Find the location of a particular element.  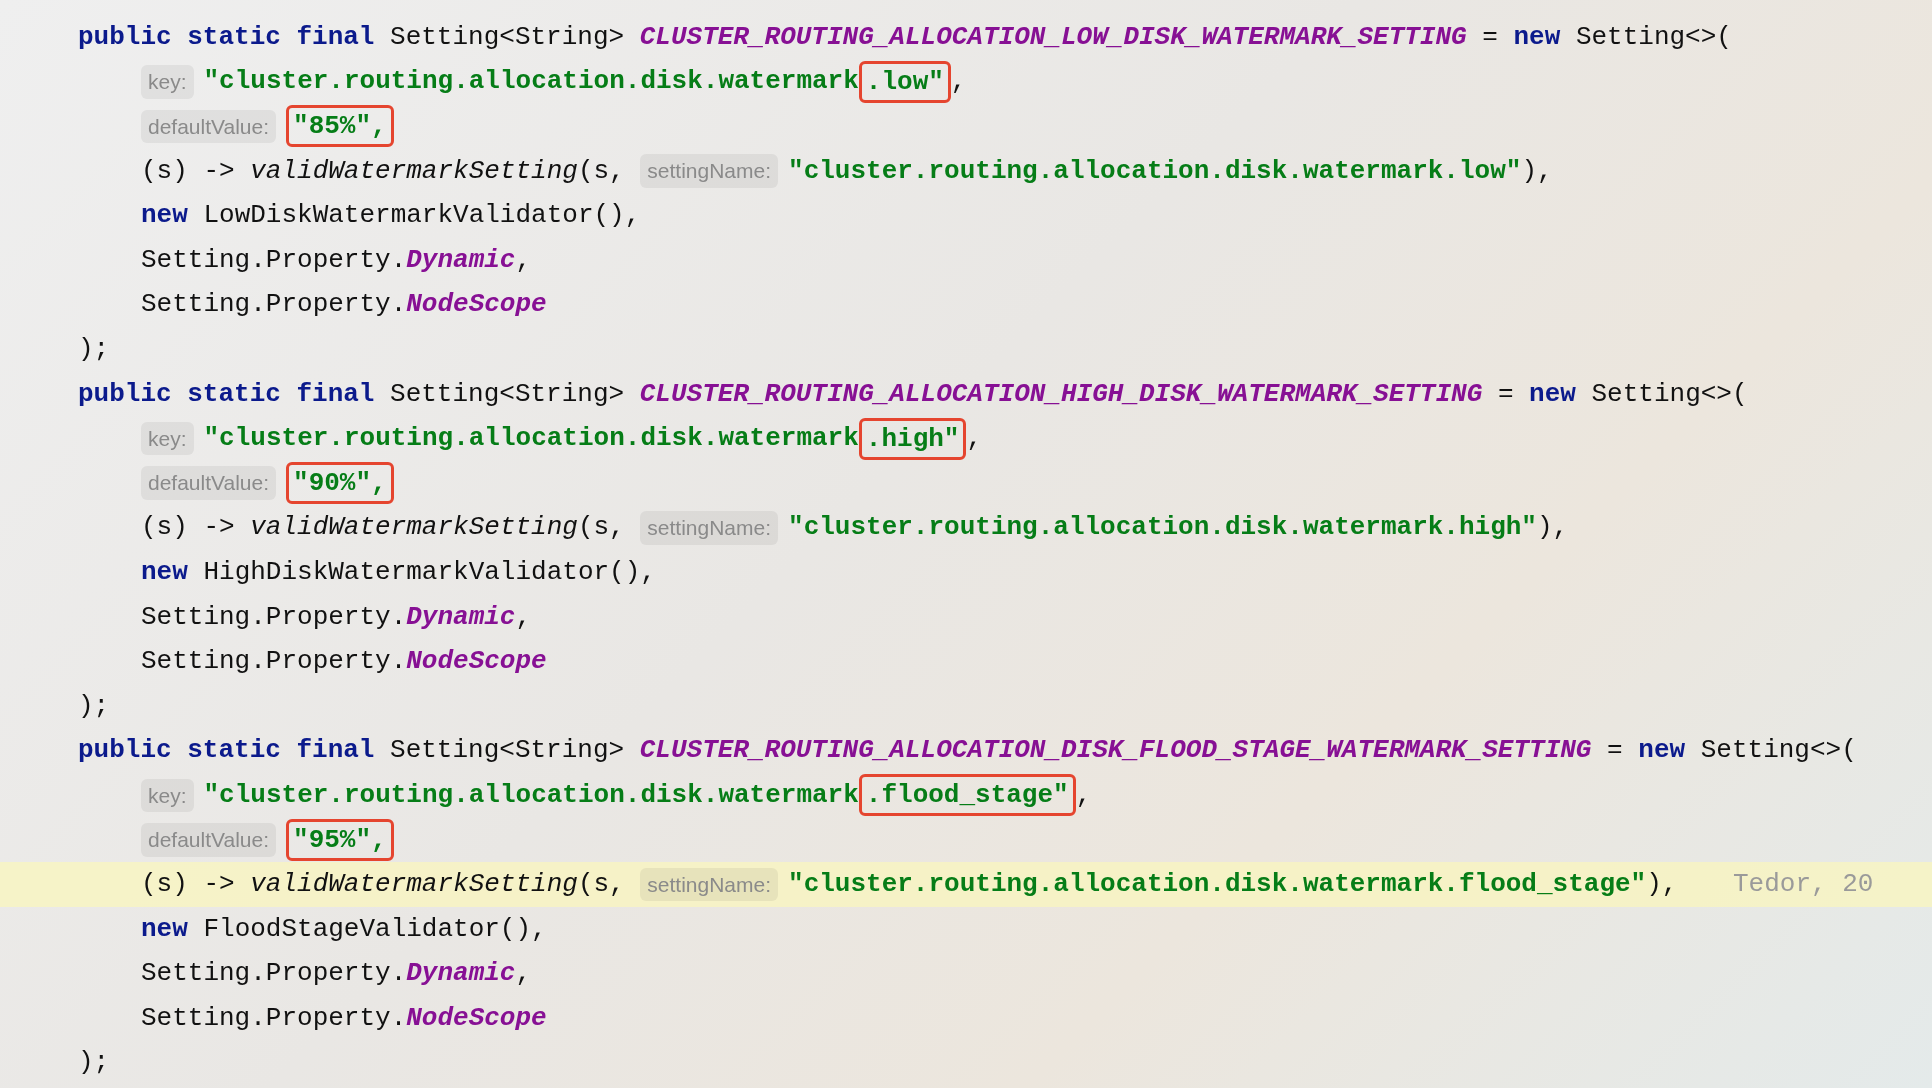

string-literal: "cluster.routing.allocation.disk.watermark.flood_stage" is located at coordinates (1217, 885).